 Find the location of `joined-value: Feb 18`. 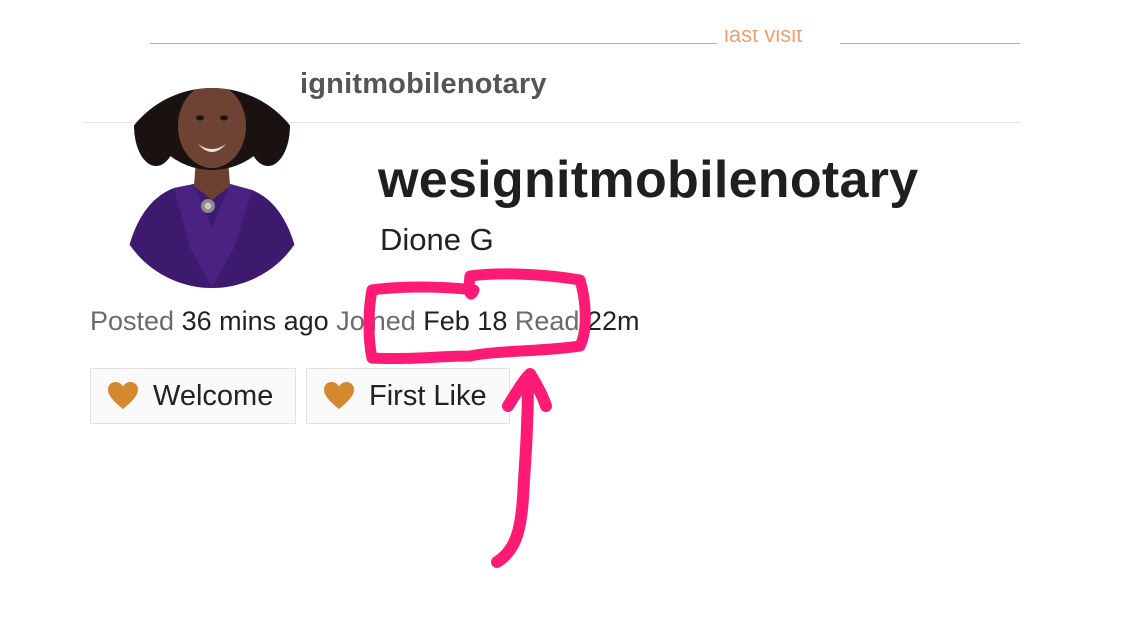

joined-value: Feb 18 is located at coordinates (465, 321).